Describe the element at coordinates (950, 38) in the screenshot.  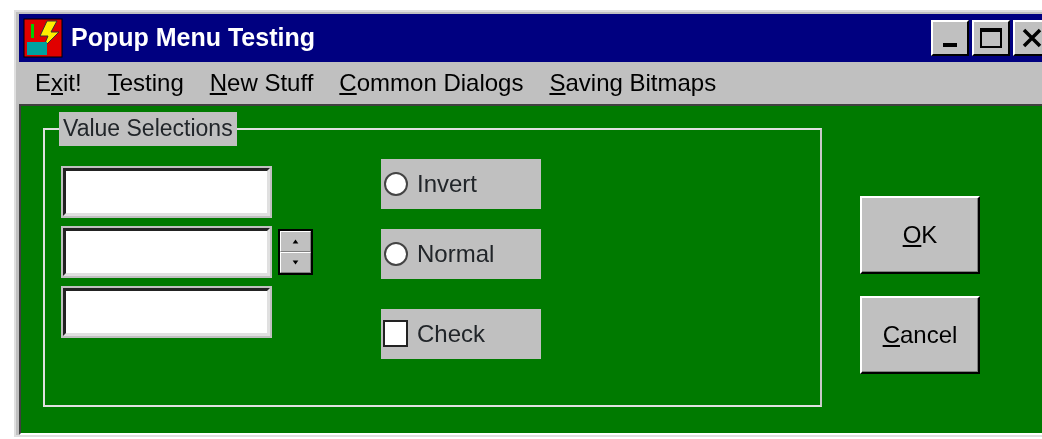
I see `minimize-button` at that location.